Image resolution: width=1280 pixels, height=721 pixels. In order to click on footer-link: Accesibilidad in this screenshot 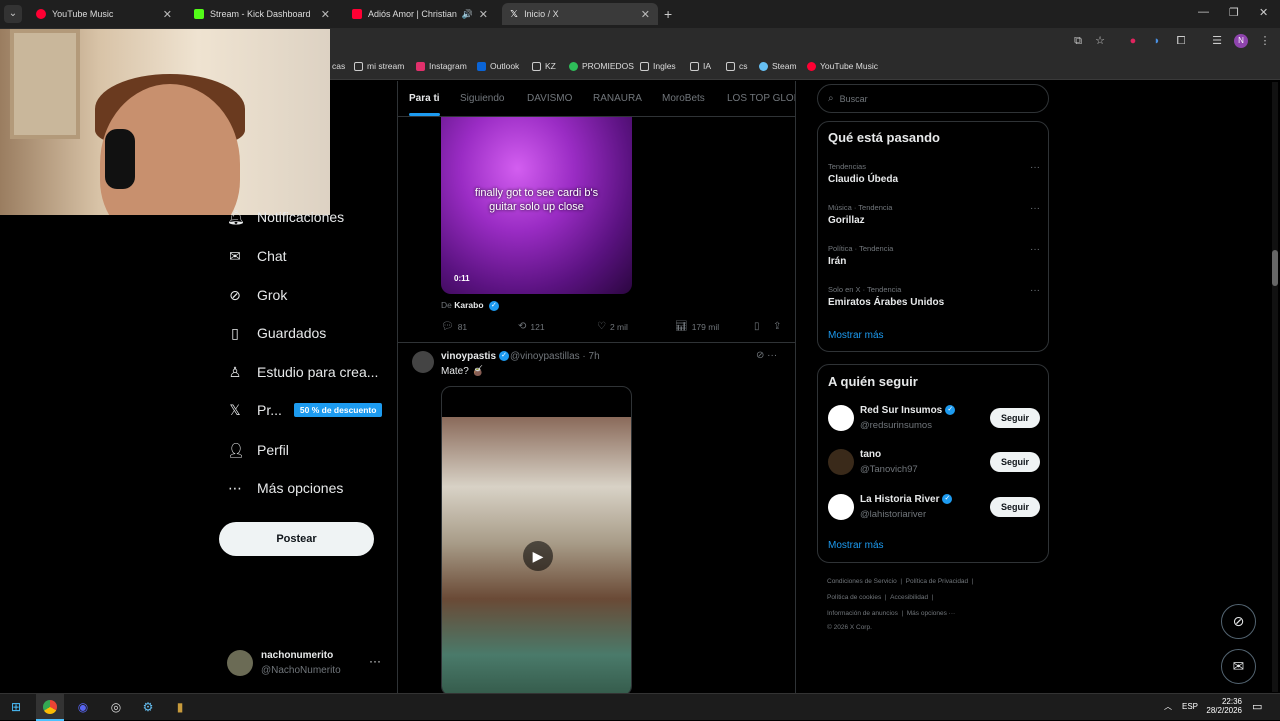, I will do `click(909, 597)`.